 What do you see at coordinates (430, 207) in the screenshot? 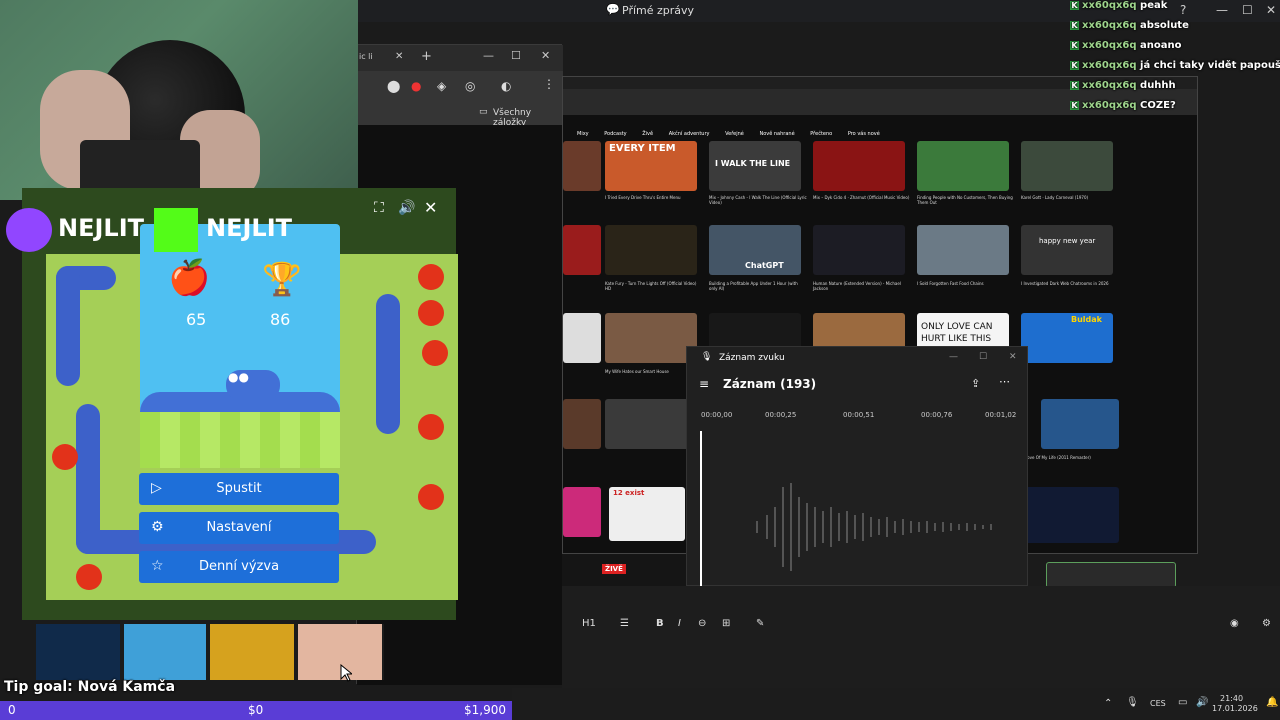
I see `close-game-icon: ✕` at bounding box center [430, 207].